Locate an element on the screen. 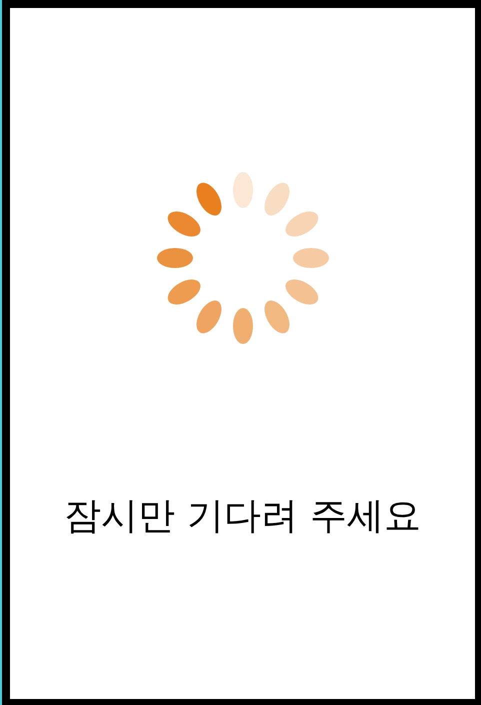  loading-message: 잠시만 기다려 주세요 is located at coordinates (242, 516).